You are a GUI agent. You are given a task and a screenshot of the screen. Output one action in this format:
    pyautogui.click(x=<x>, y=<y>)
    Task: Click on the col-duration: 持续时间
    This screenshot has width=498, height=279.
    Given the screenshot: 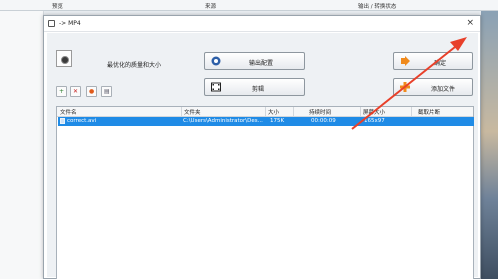 What is the action you would take?
    pyautogui.click(x=320, y=112)
    